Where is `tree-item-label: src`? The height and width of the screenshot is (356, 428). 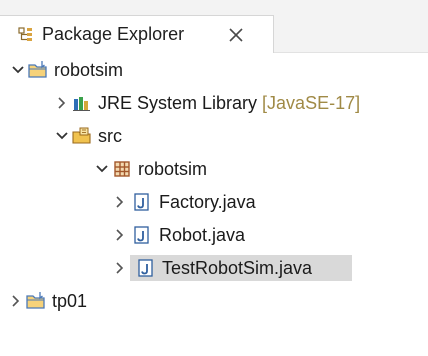 tree-item-label: src is located at coordinates (110, 136).